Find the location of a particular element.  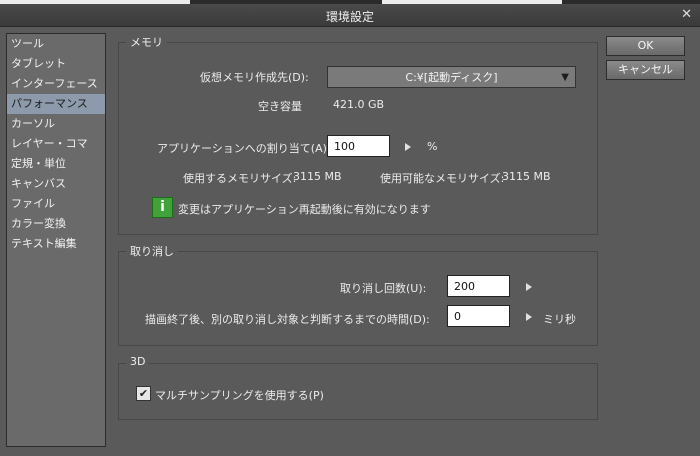

allocation-label: アプリケーションへの割り当て(A): is located at coordinates (244, 148).